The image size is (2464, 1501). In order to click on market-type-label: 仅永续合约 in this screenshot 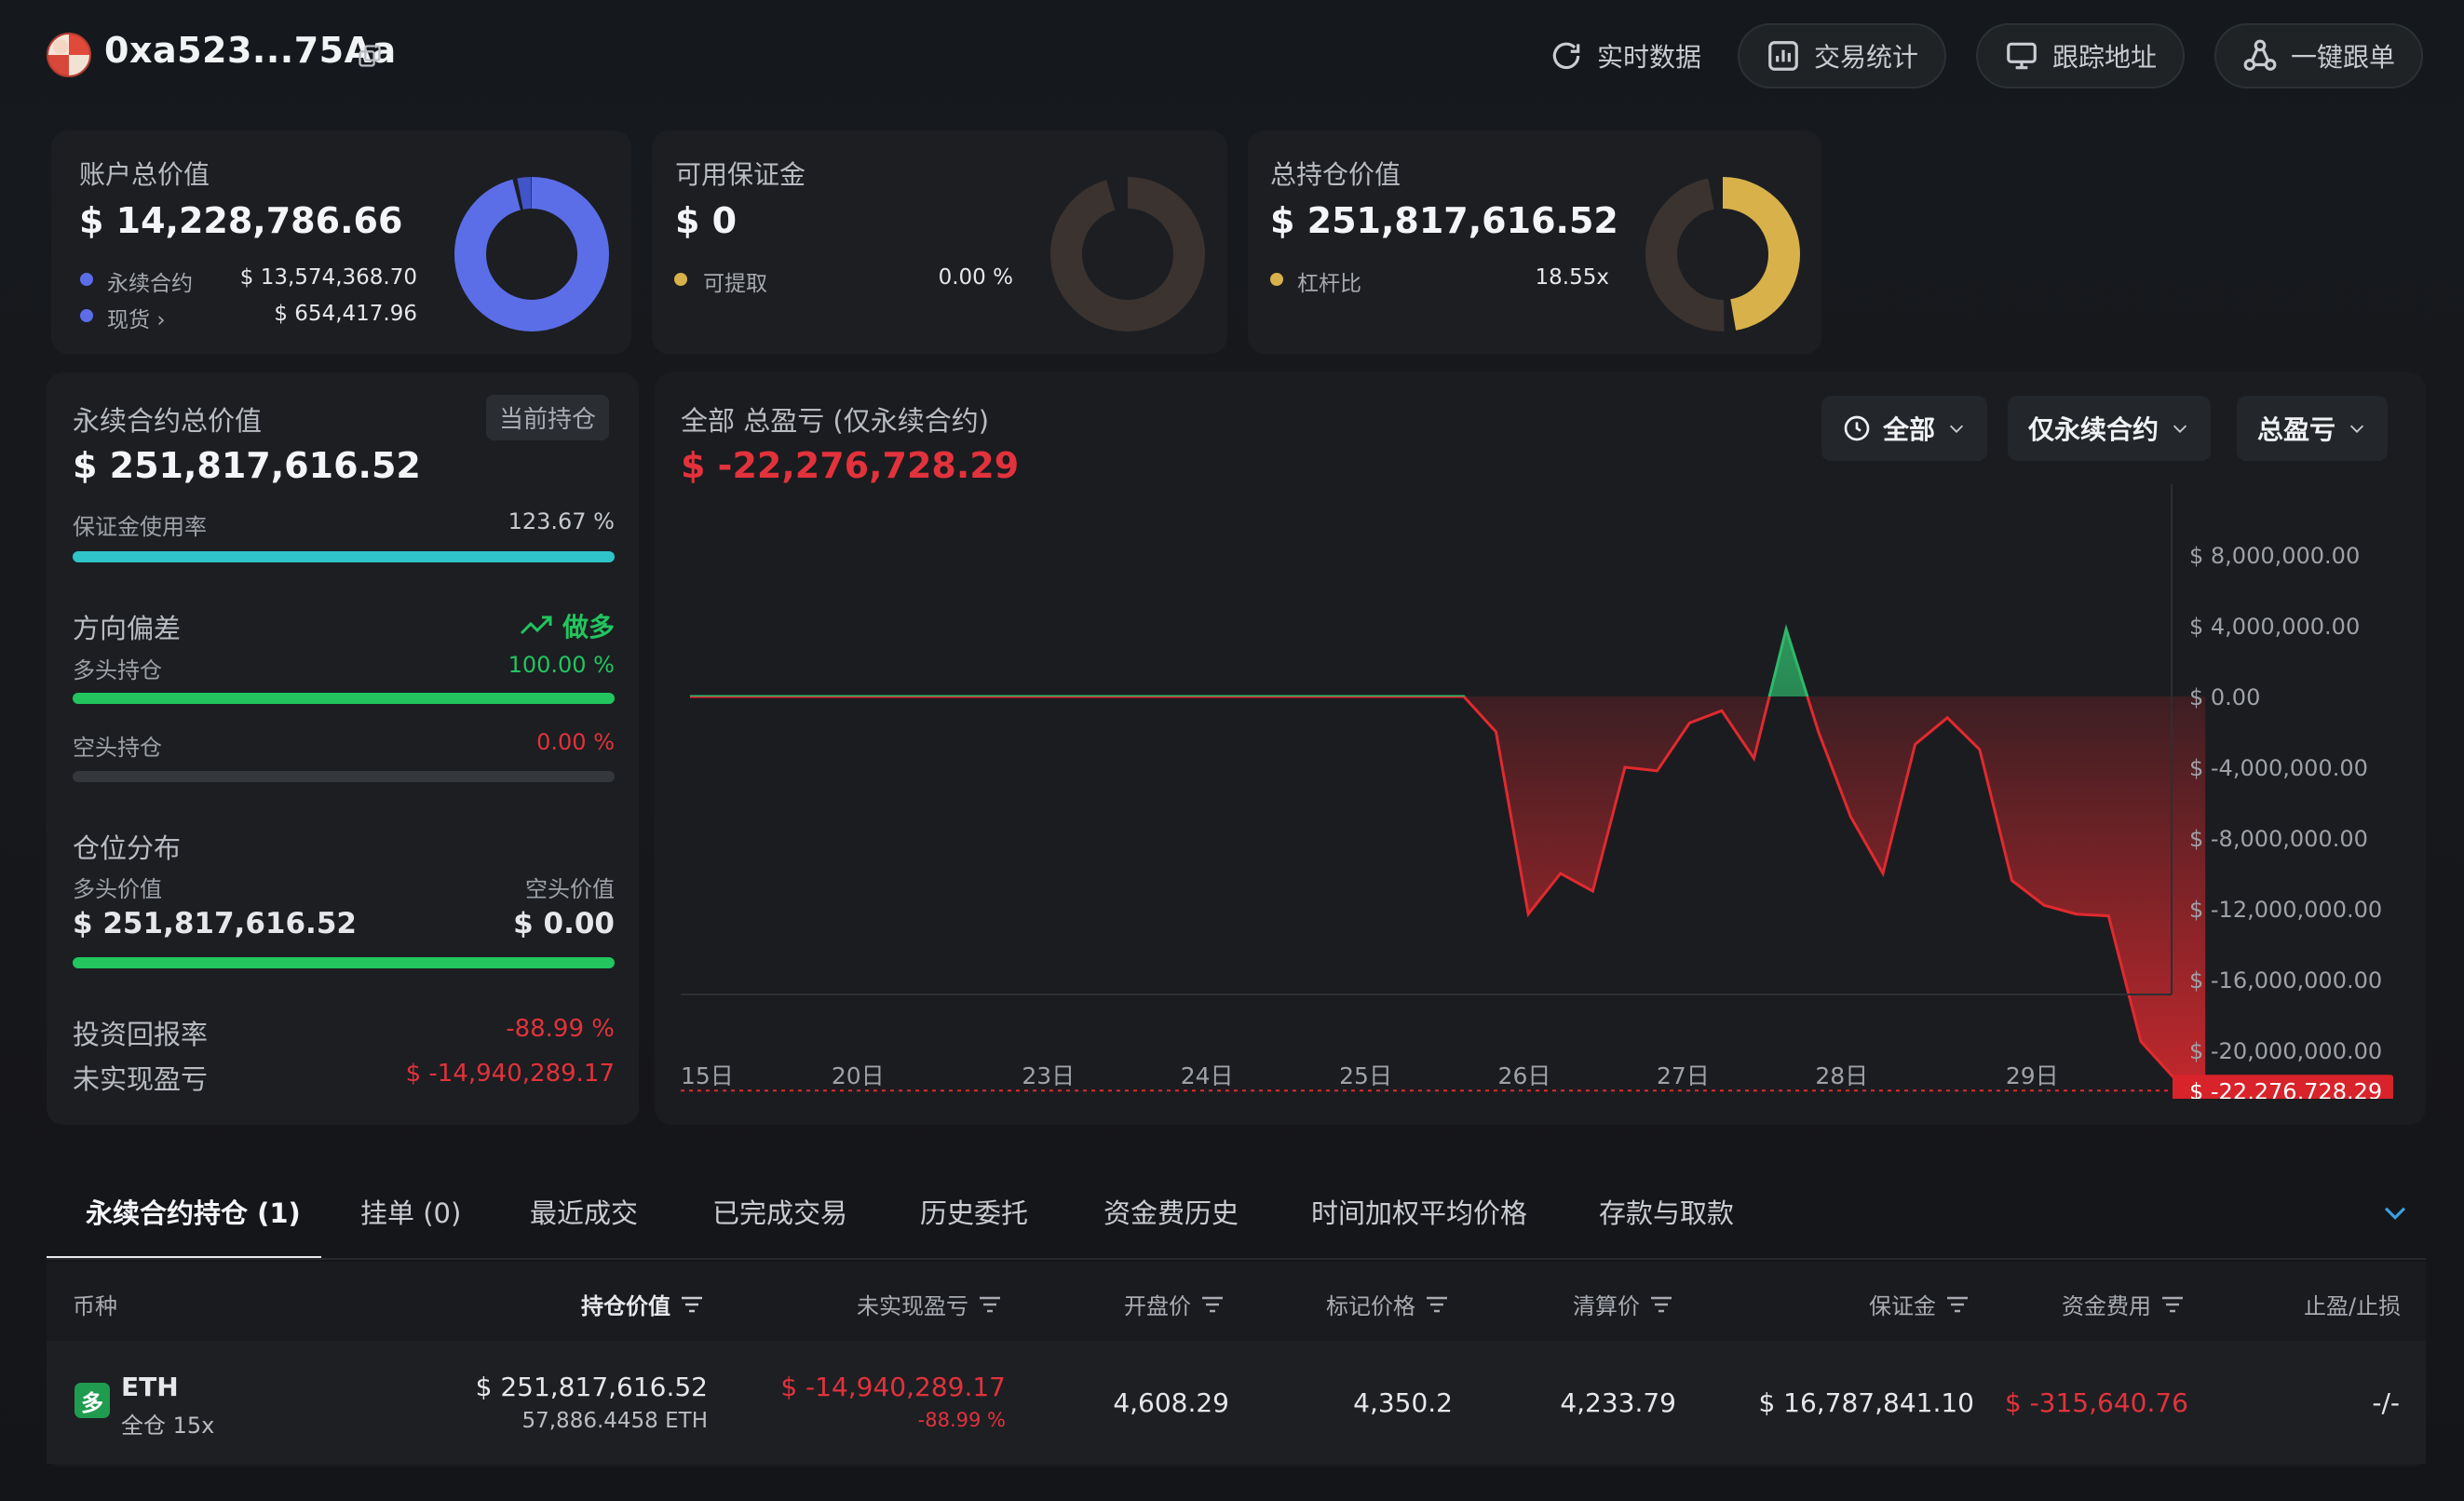, I will do `click(2093, 430)`.